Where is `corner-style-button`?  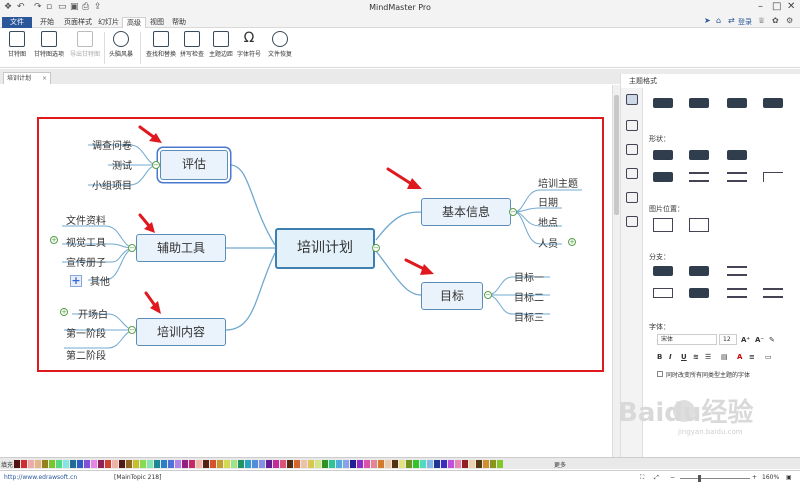 corner-style-button is located at coordinates (773, 177).